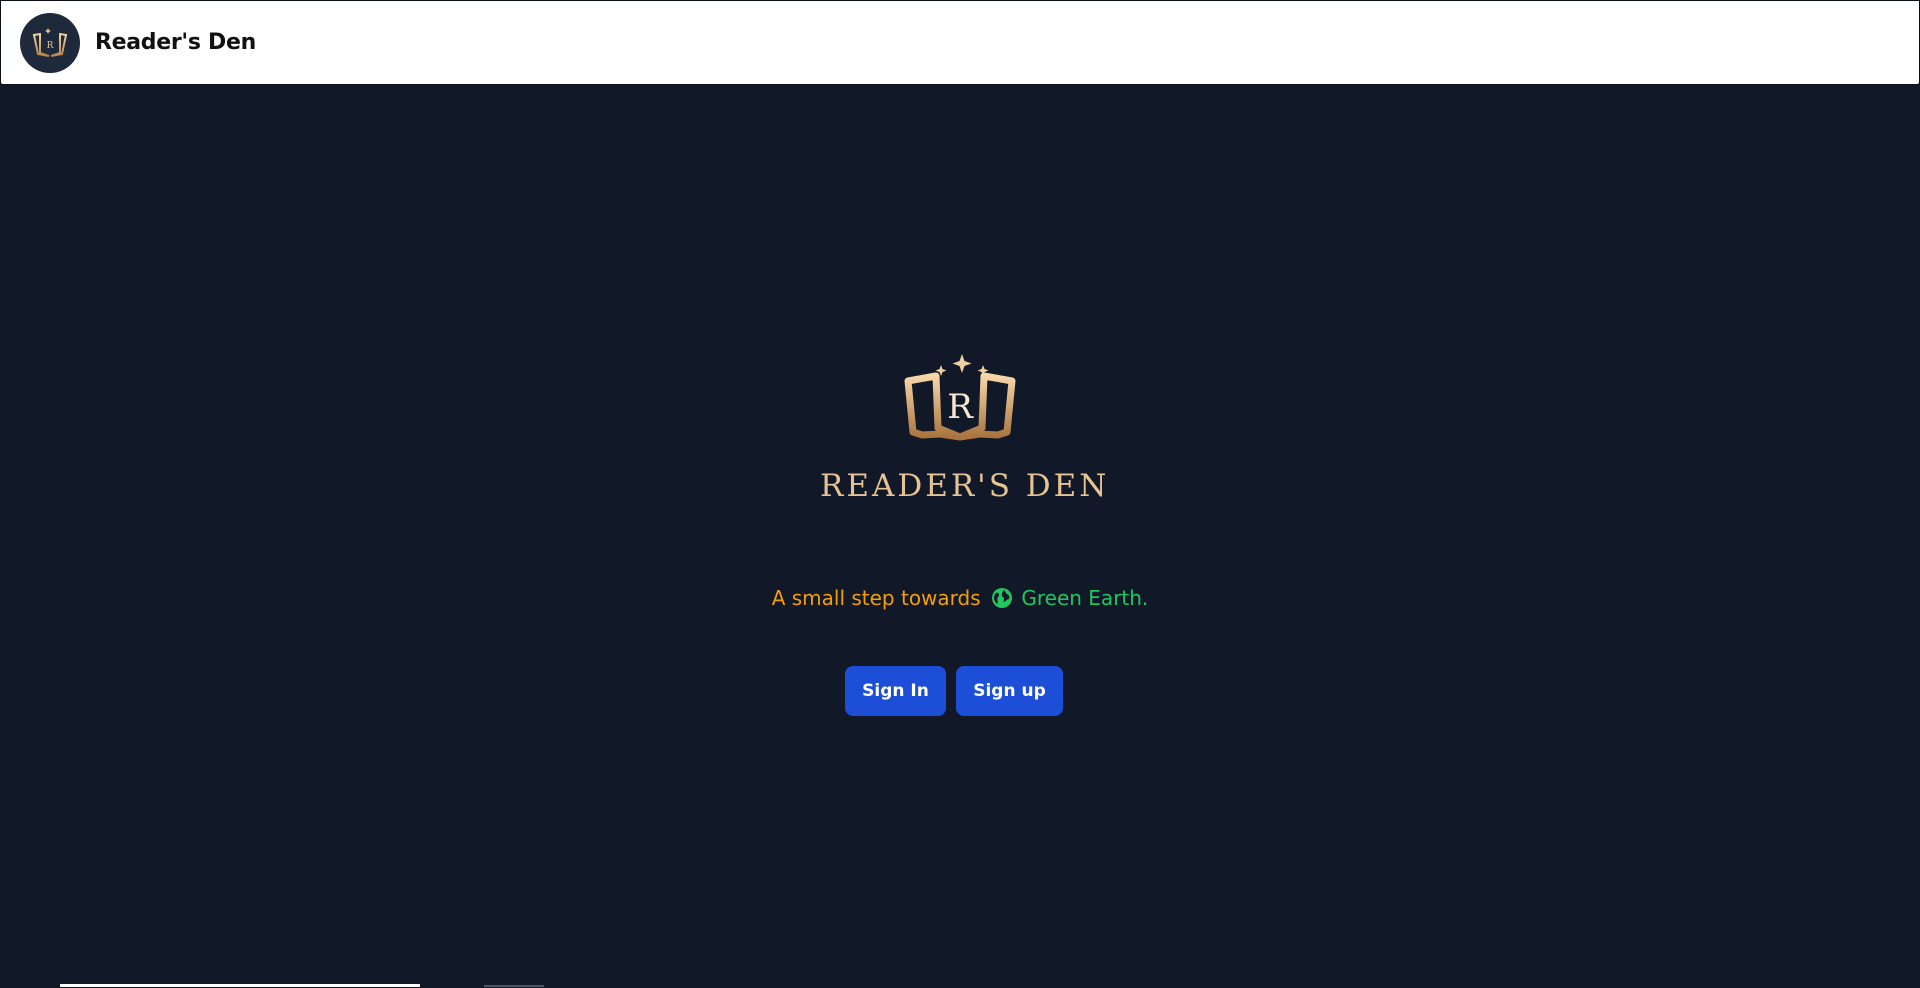 The image size is (1920, 988). I want to click on tagline-prefix: A small step towards, so click(876, 598).